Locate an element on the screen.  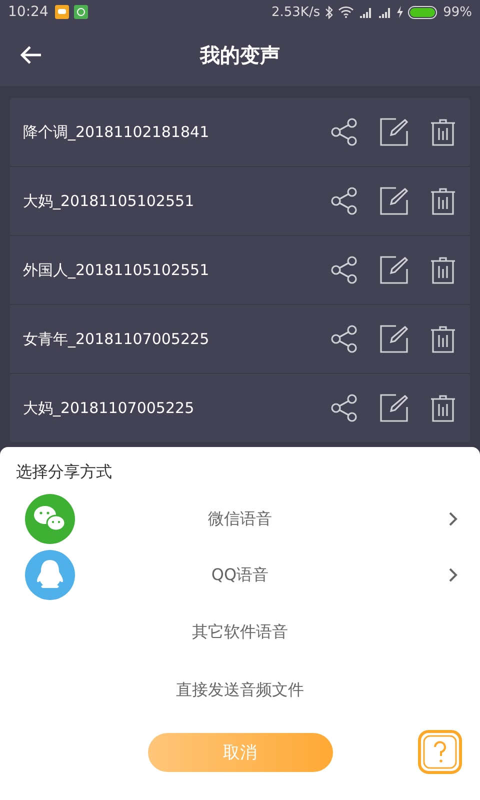
share-option: 直接发送音频文件 is located at coordinates (240, 690).